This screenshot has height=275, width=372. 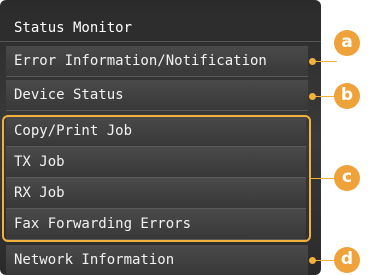 I want to click on menu-item-tx-job: TX Job, so click(x=156, y=162).